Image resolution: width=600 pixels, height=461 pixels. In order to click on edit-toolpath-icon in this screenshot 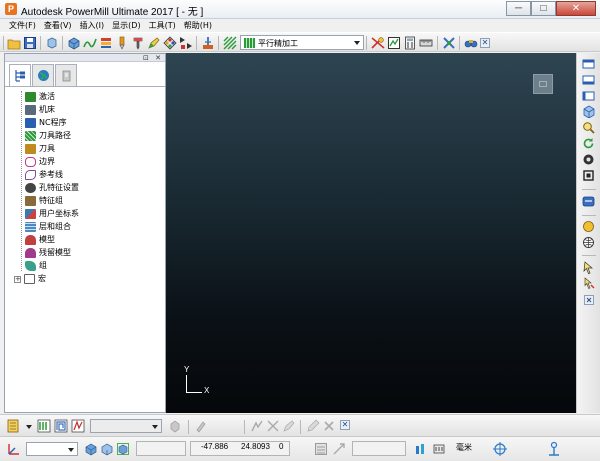, I will do `click(154, 43)`.